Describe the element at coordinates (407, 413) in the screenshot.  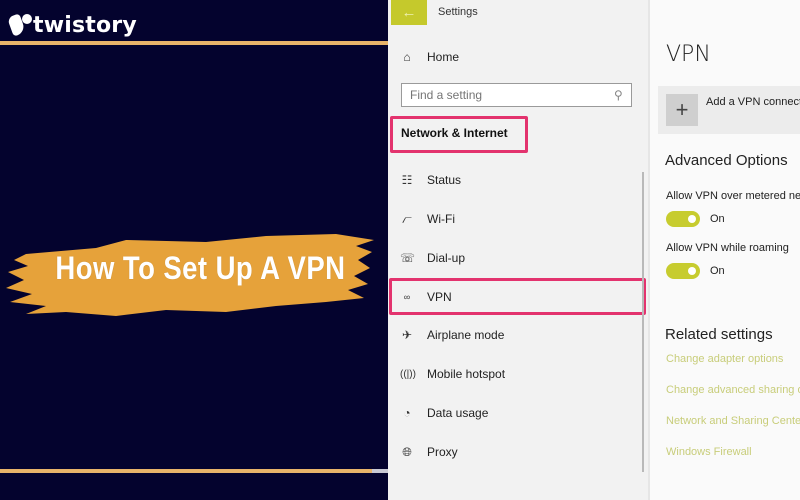
I see `pie-icon: ◔` at that location.